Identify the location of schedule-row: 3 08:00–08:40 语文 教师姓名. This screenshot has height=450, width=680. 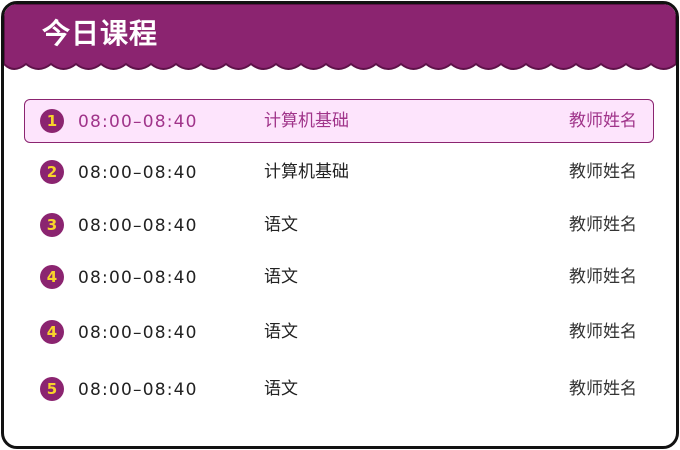
(339, 225).